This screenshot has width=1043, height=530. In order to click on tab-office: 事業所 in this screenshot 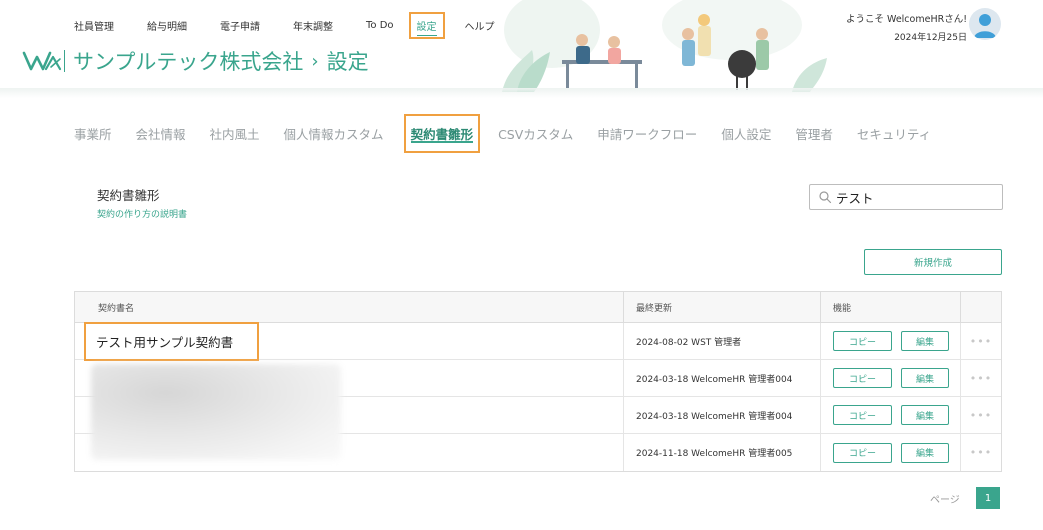, I will do `click(93, 133)`.